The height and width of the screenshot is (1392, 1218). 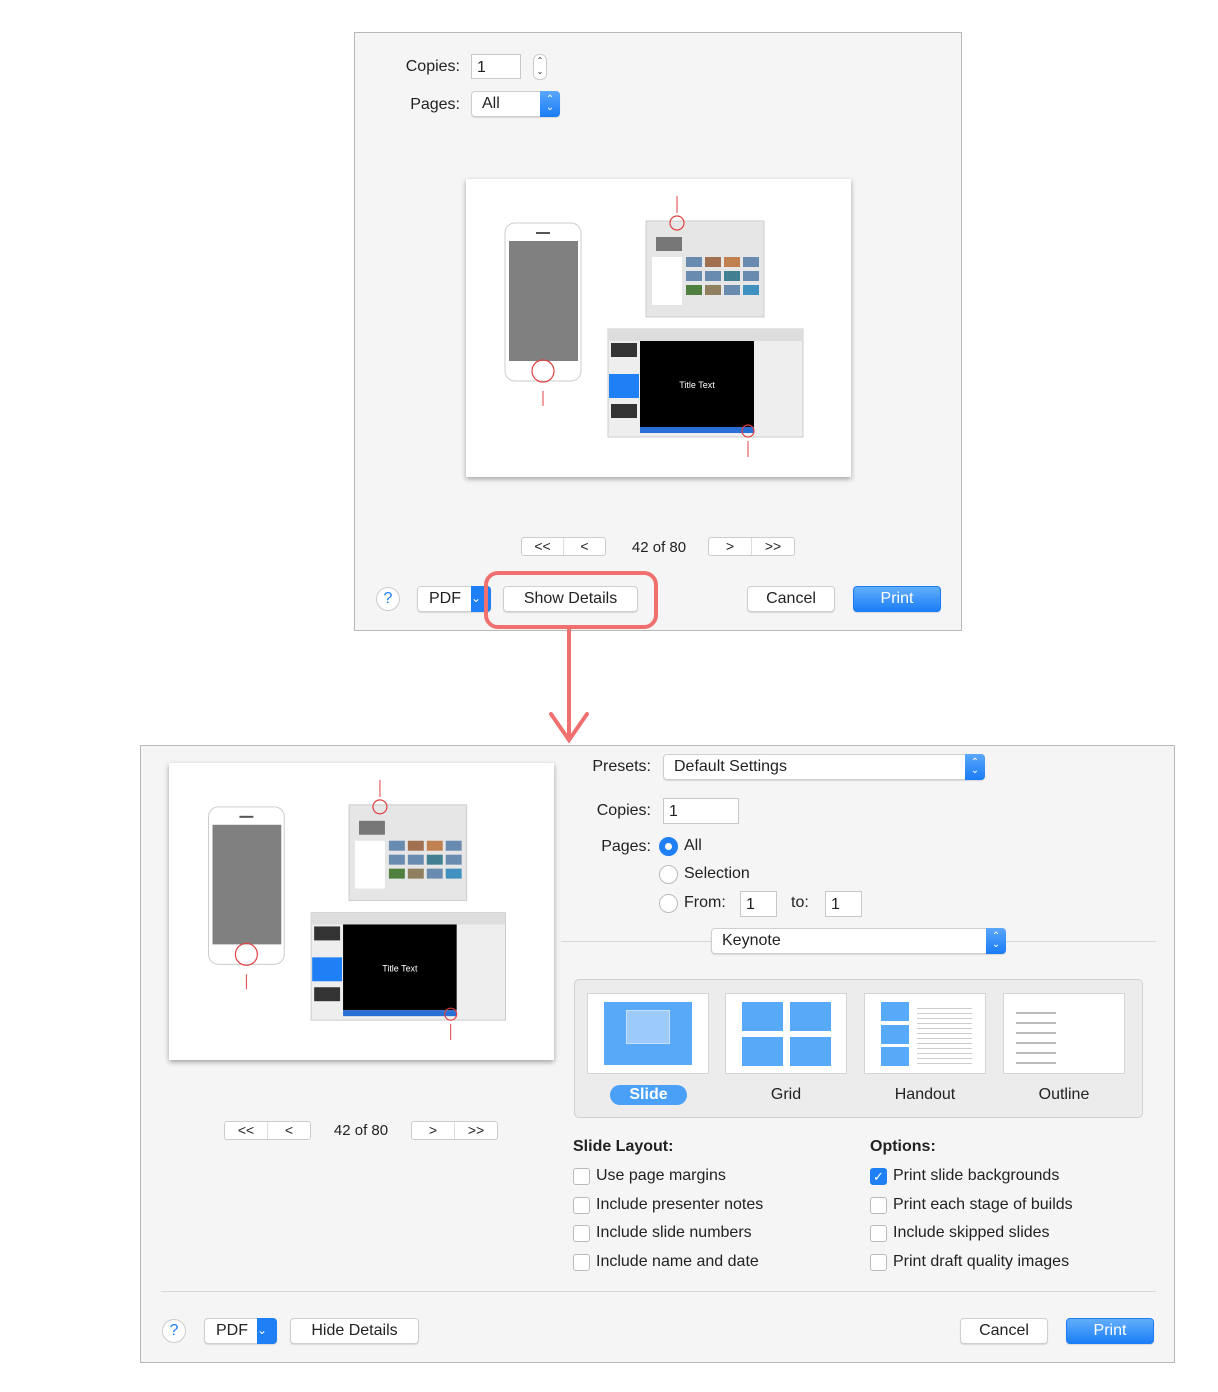 I want to click on presets-value: Default Settings, so click(x=730, y=766).